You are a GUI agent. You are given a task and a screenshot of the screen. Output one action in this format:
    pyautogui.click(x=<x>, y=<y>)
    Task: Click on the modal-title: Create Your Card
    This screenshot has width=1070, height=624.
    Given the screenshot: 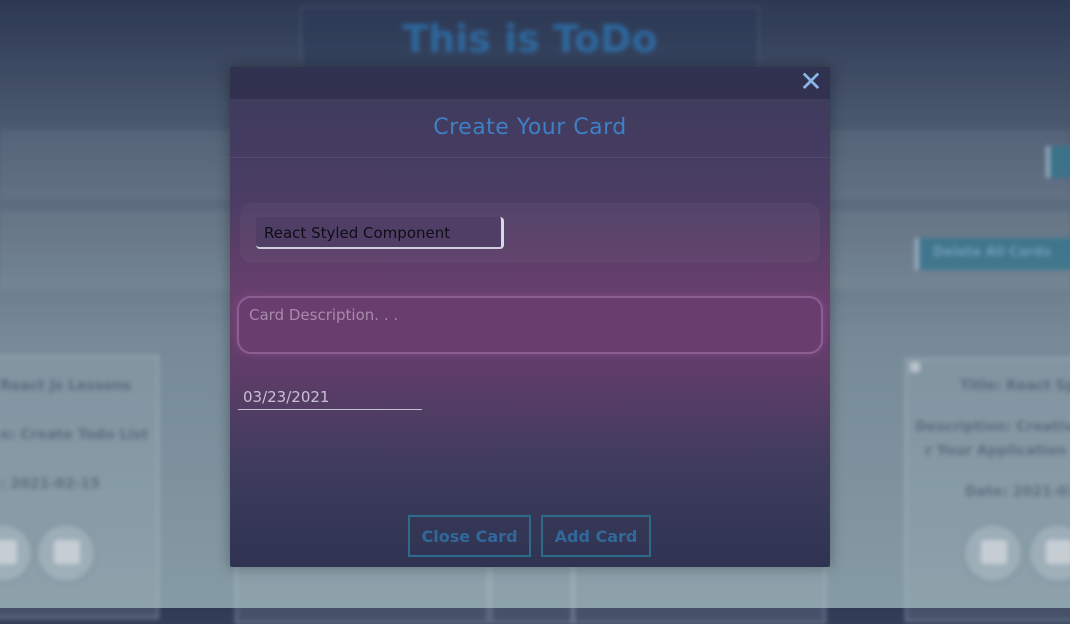 What is the action you would take?
    pyautogui.click(x=530, y=128)
    